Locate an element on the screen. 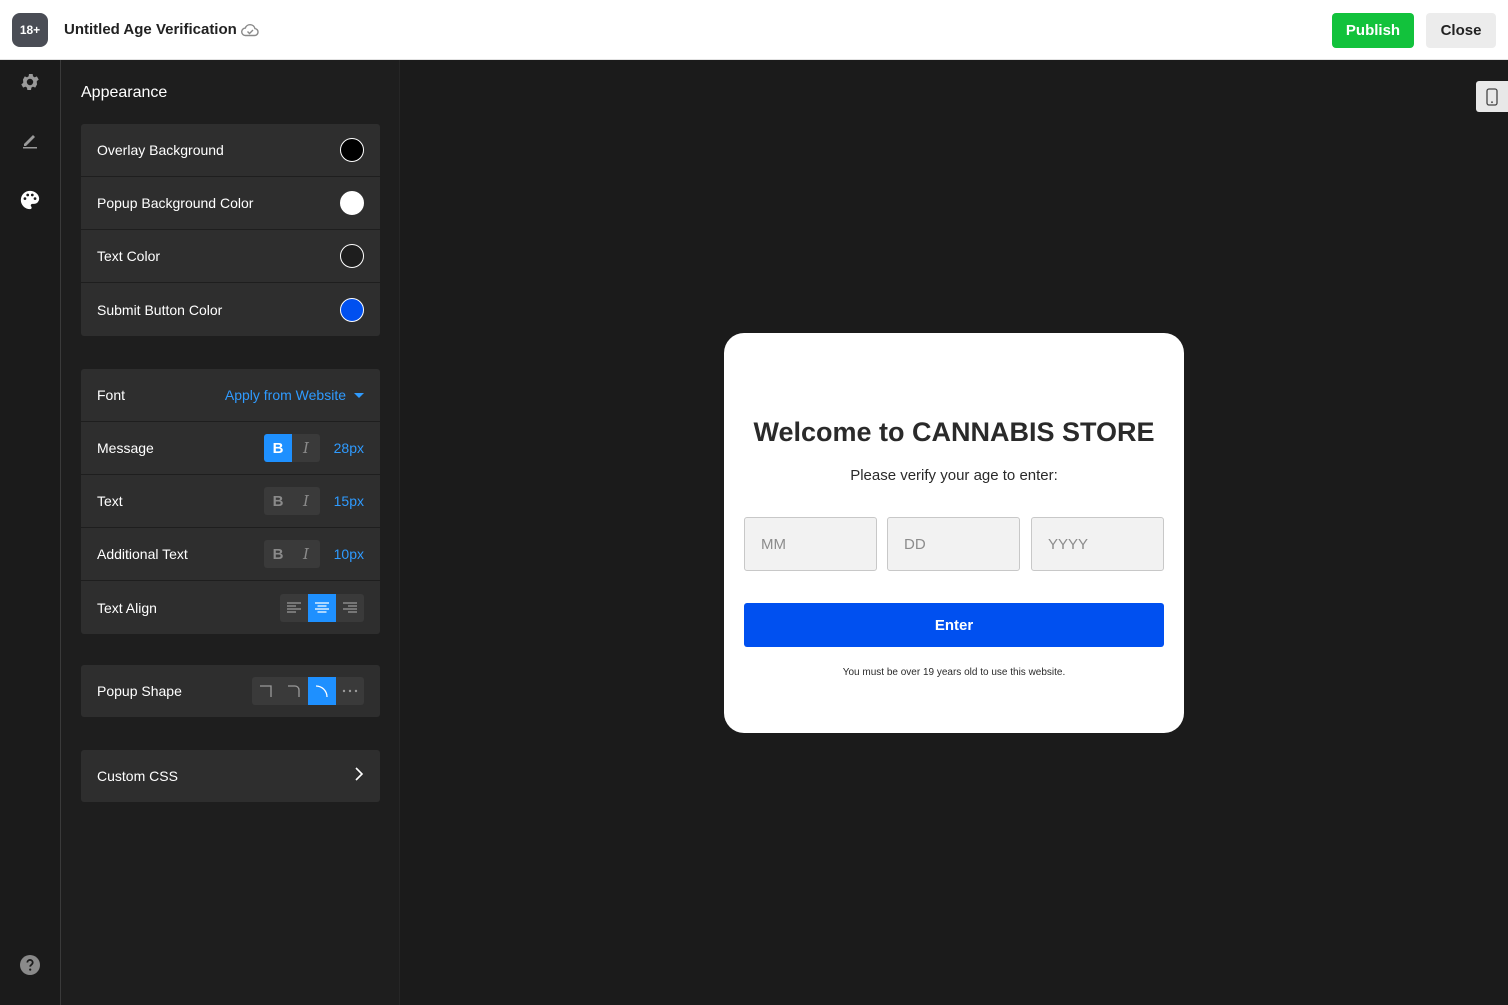  custom-css-group: Custom CSS is located at coordinates (230, 776).